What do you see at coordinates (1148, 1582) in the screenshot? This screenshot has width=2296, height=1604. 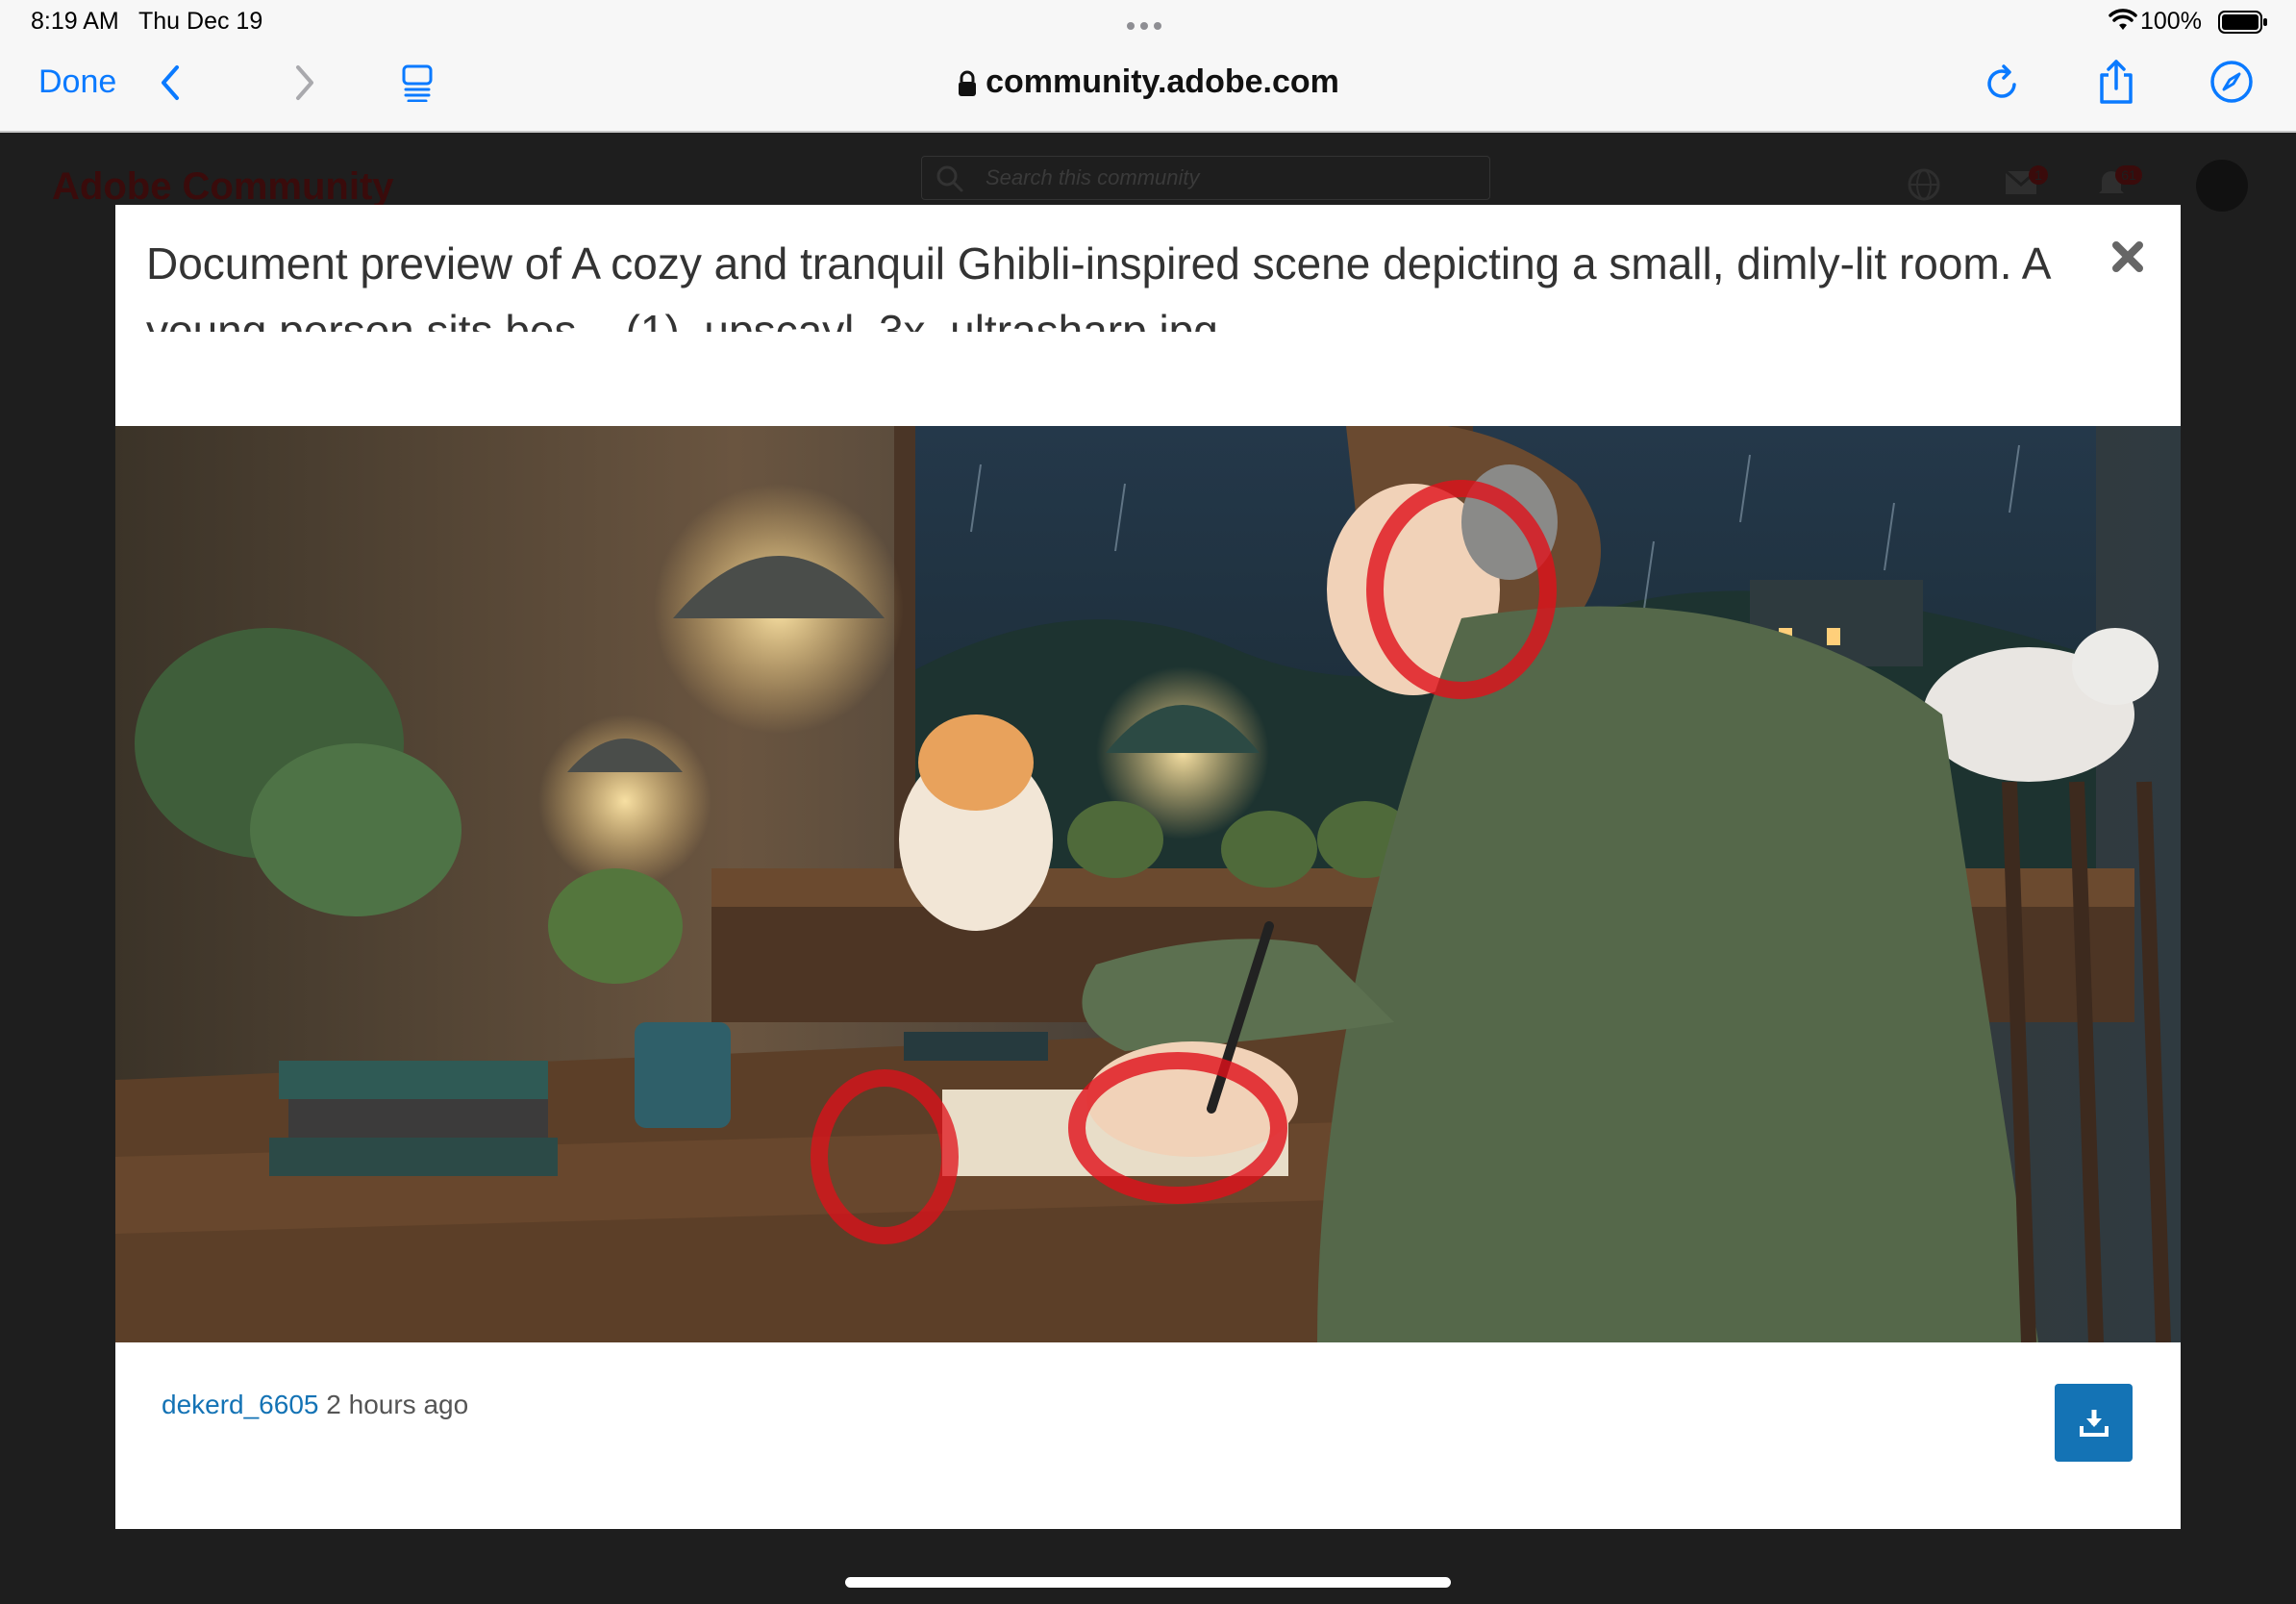 I see `home-indicator` at bounding box center [1148, 1582].